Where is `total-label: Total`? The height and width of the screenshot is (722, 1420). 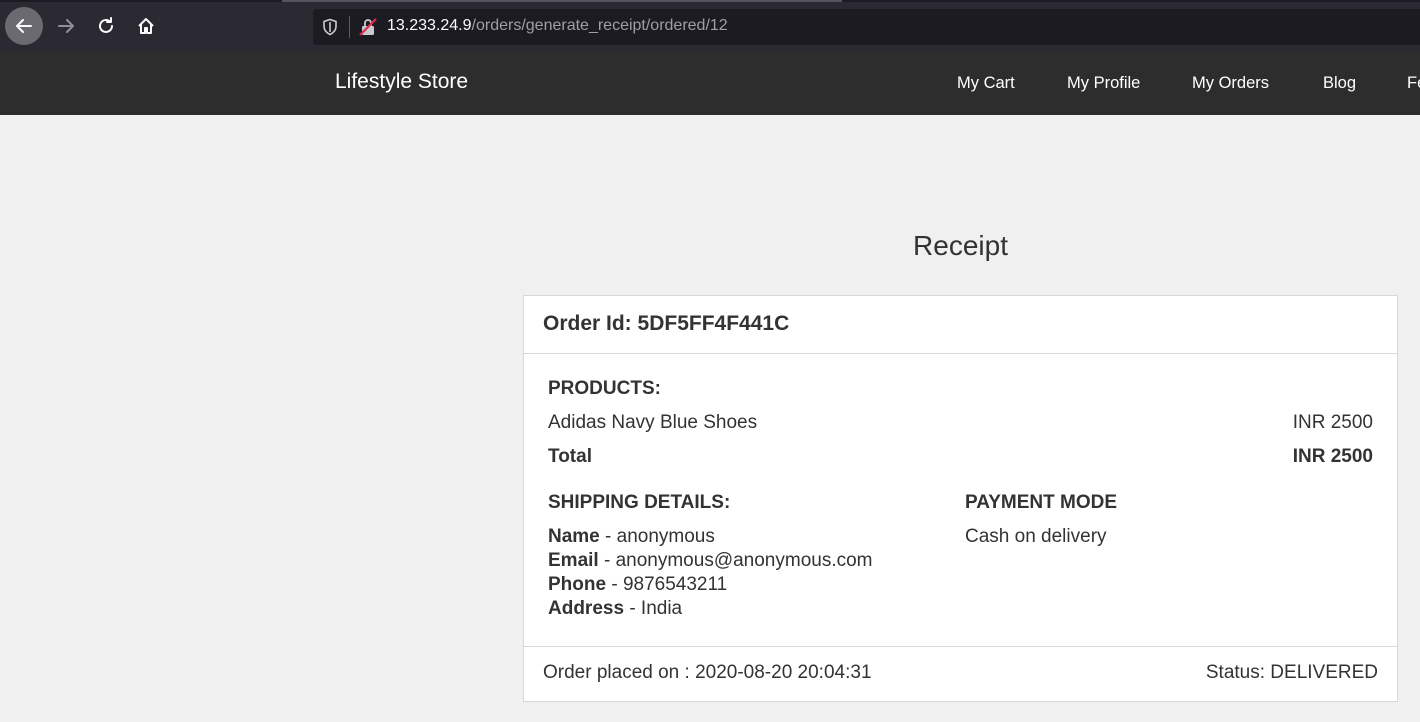
total-label: Total is located at coordinates (570, 456).